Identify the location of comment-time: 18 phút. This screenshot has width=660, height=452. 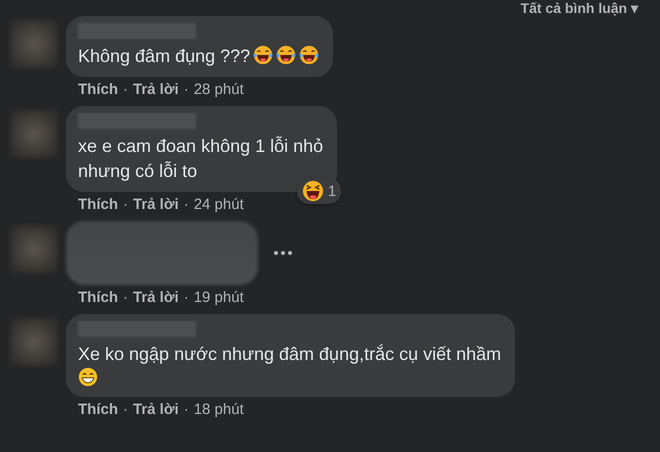
(219, 410).